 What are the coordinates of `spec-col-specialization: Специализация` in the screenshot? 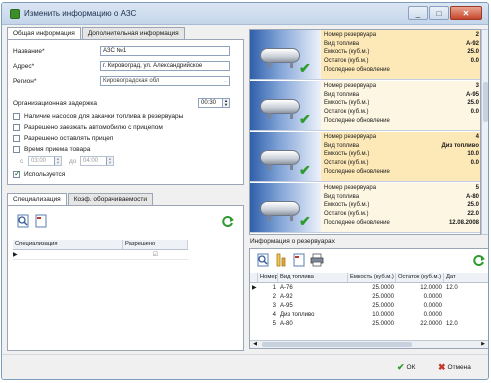 It's located at (68, 244).